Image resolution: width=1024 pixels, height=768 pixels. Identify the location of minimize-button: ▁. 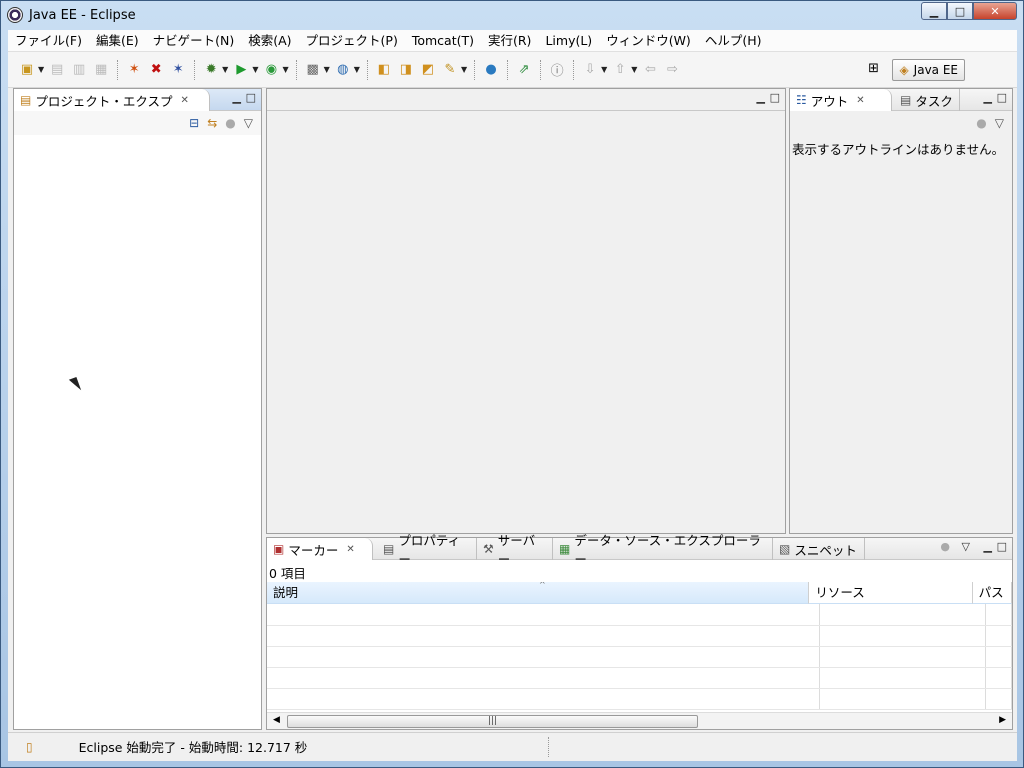
(934, 11).